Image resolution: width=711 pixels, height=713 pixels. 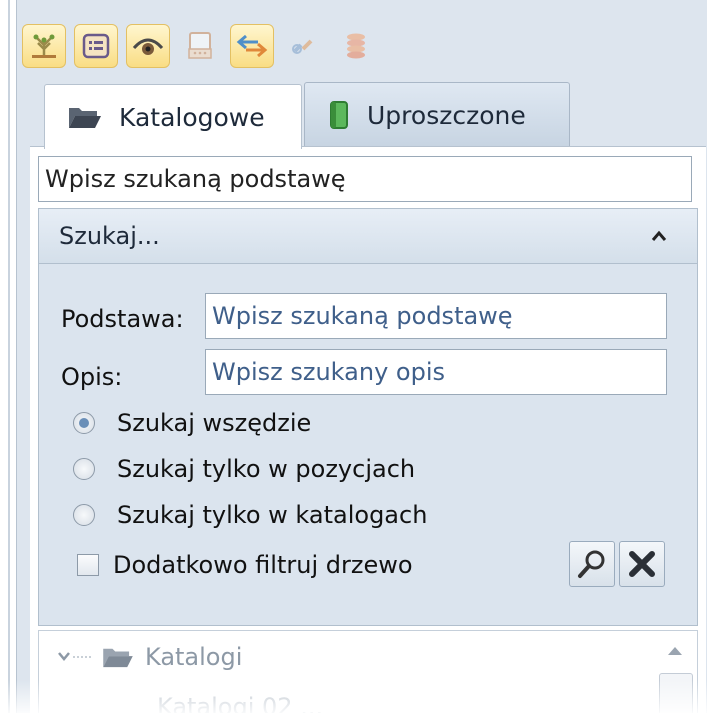 What do you see at coordinates (9, 356) in the screenshot?
I see `left-splitter` at bounding box center [9, 356].